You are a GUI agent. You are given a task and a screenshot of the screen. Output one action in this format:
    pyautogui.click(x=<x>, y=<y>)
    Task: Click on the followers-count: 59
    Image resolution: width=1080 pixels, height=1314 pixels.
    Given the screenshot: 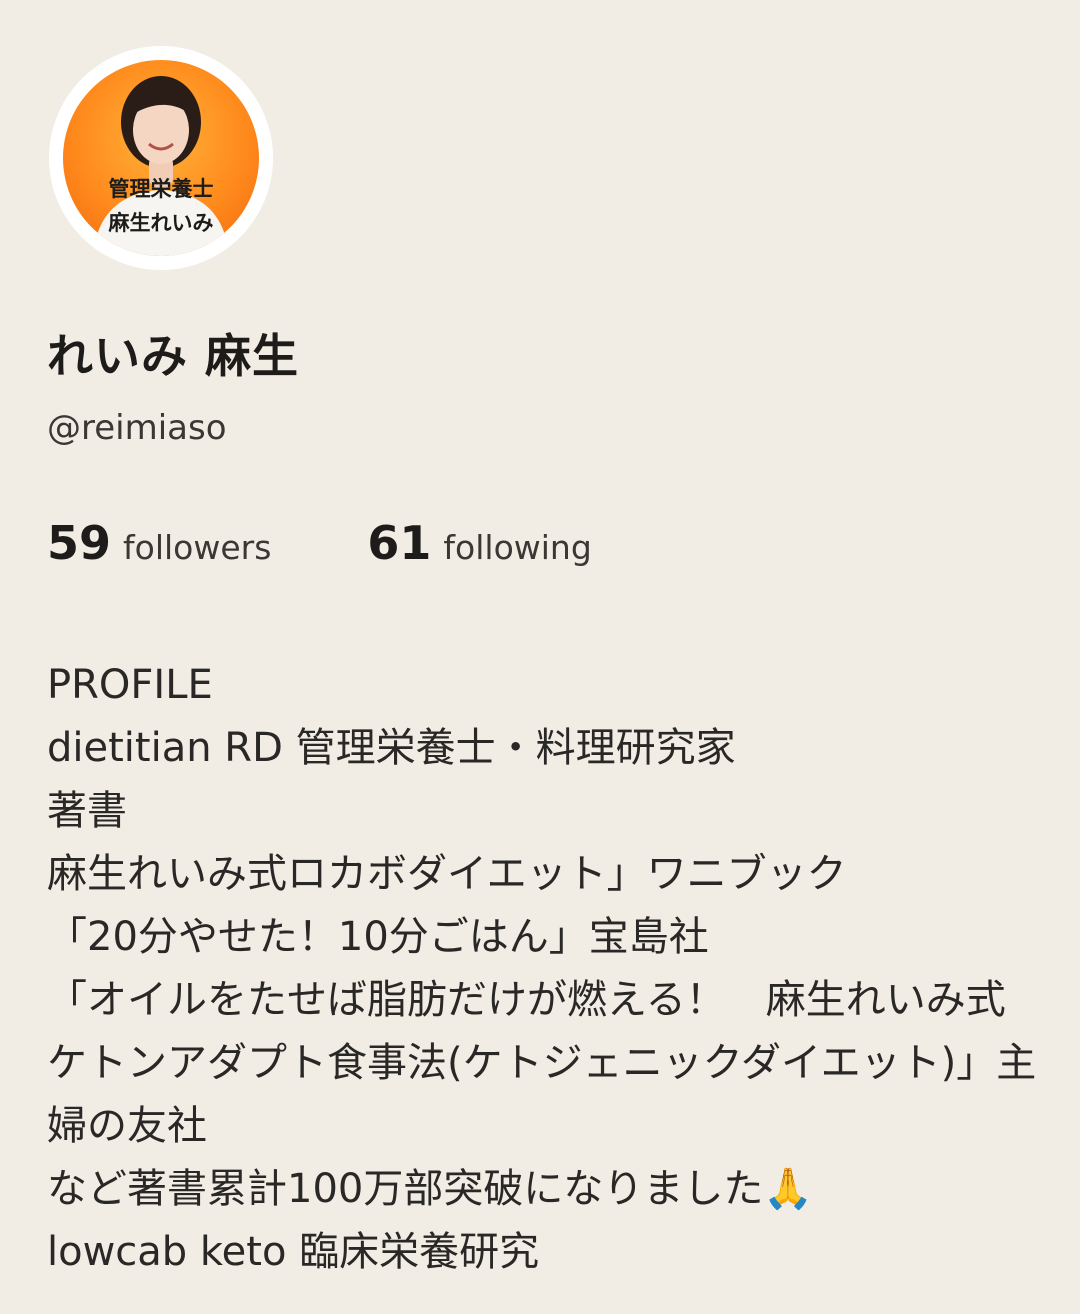 What is the action you would take?
    pyautogui.click(x=79, y=543)
    